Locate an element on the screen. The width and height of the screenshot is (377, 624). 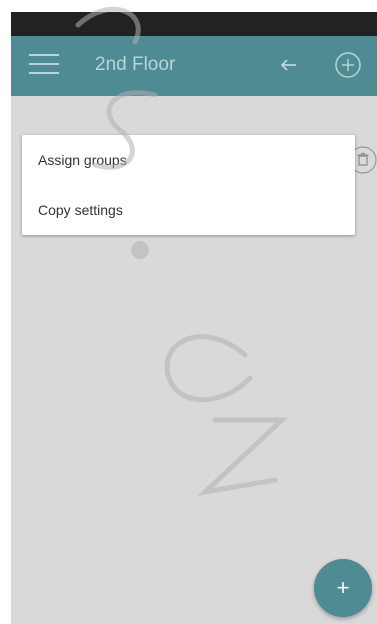
add-fab-button: + is located at coordinates (343, 588).